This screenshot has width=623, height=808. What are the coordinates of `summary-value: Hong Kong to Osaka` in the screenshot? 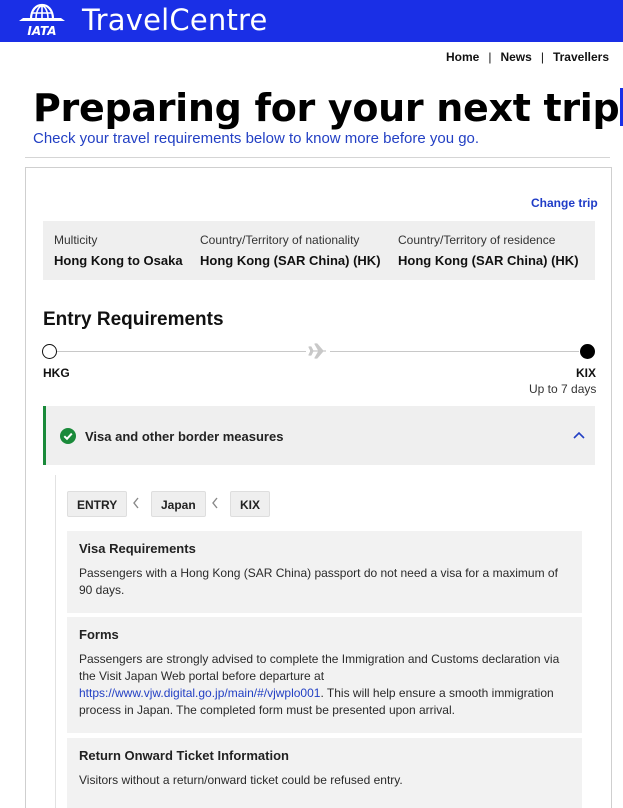 It's located at (118, 260).